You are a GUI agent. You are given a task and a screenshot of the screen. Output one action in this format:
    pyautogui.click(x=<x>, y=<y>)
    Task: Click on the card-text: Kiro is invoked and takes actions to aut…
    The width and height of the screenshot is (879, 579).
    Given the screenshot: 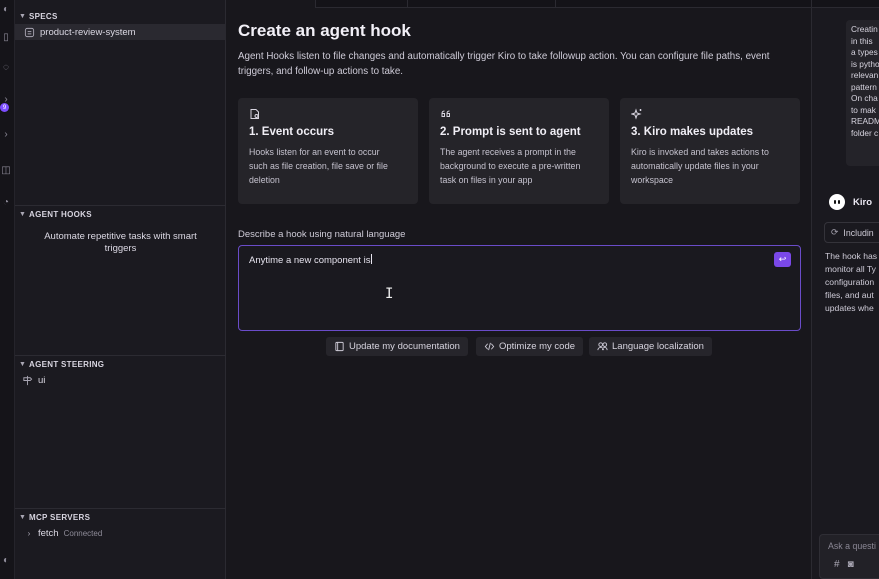 What is the action you would take?
    pyautogui.click(x=700, y=166)
    